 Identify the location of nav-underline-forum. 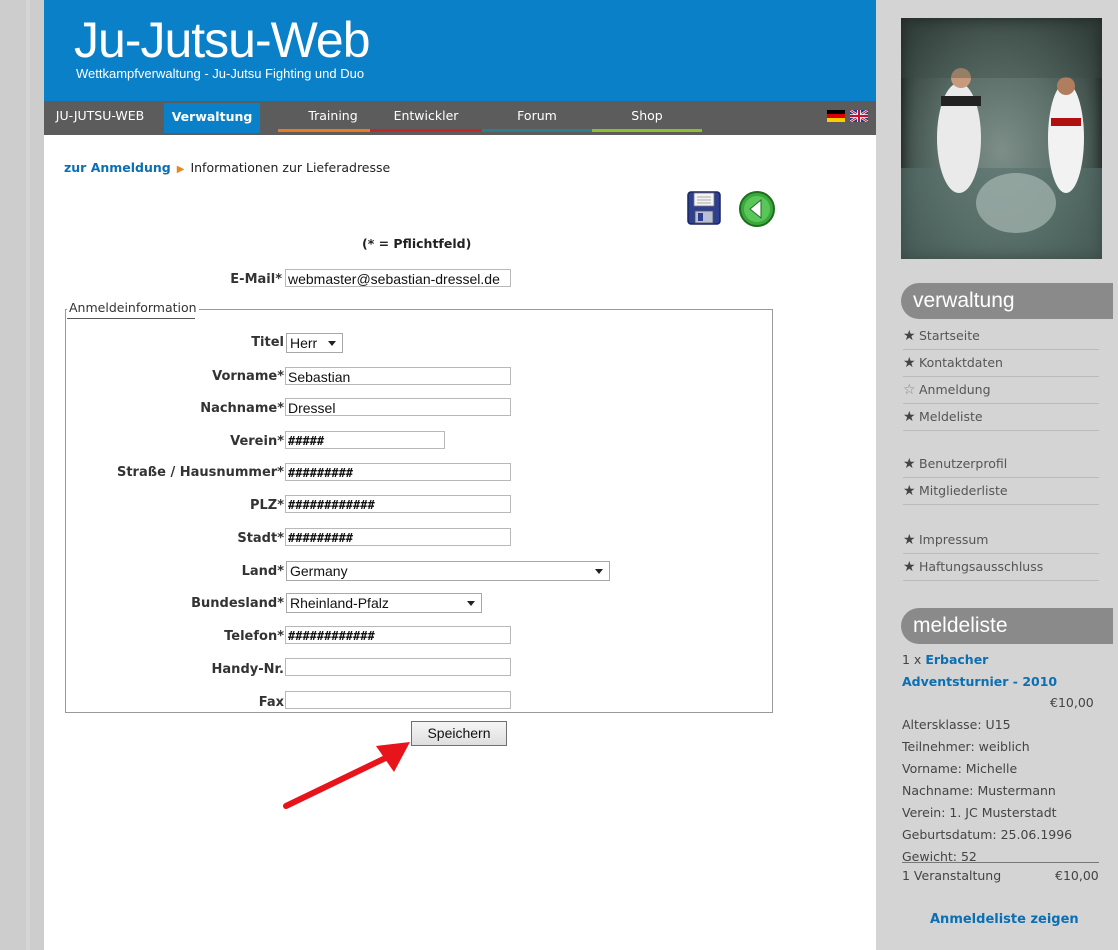
(537, 130).